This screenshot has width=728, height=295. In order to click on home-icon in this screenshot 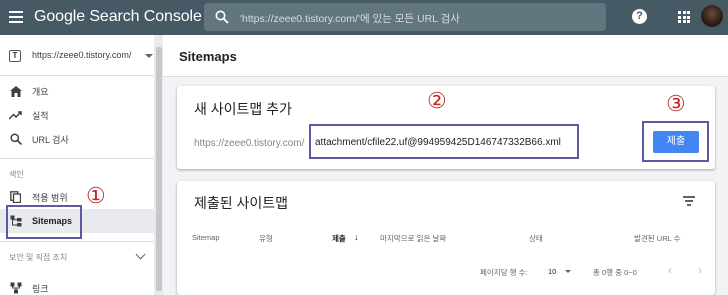, I will do `click(15, 91)`.